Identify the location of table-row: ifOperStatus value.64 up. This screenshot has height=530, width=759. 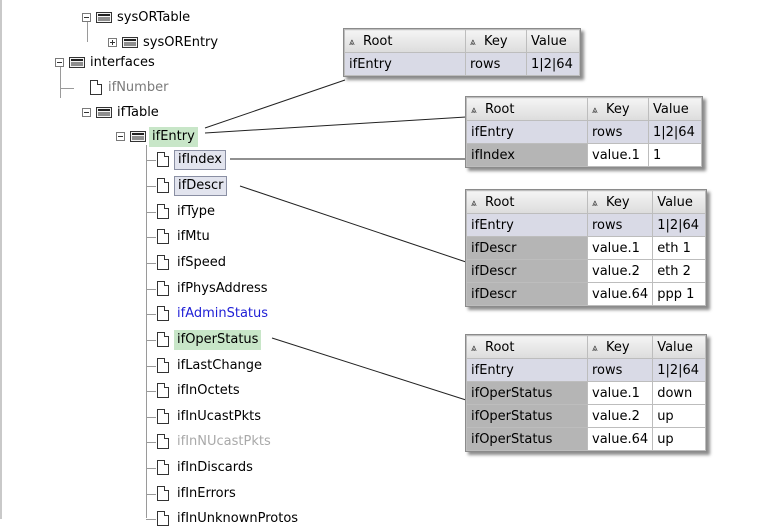
(586, 439).